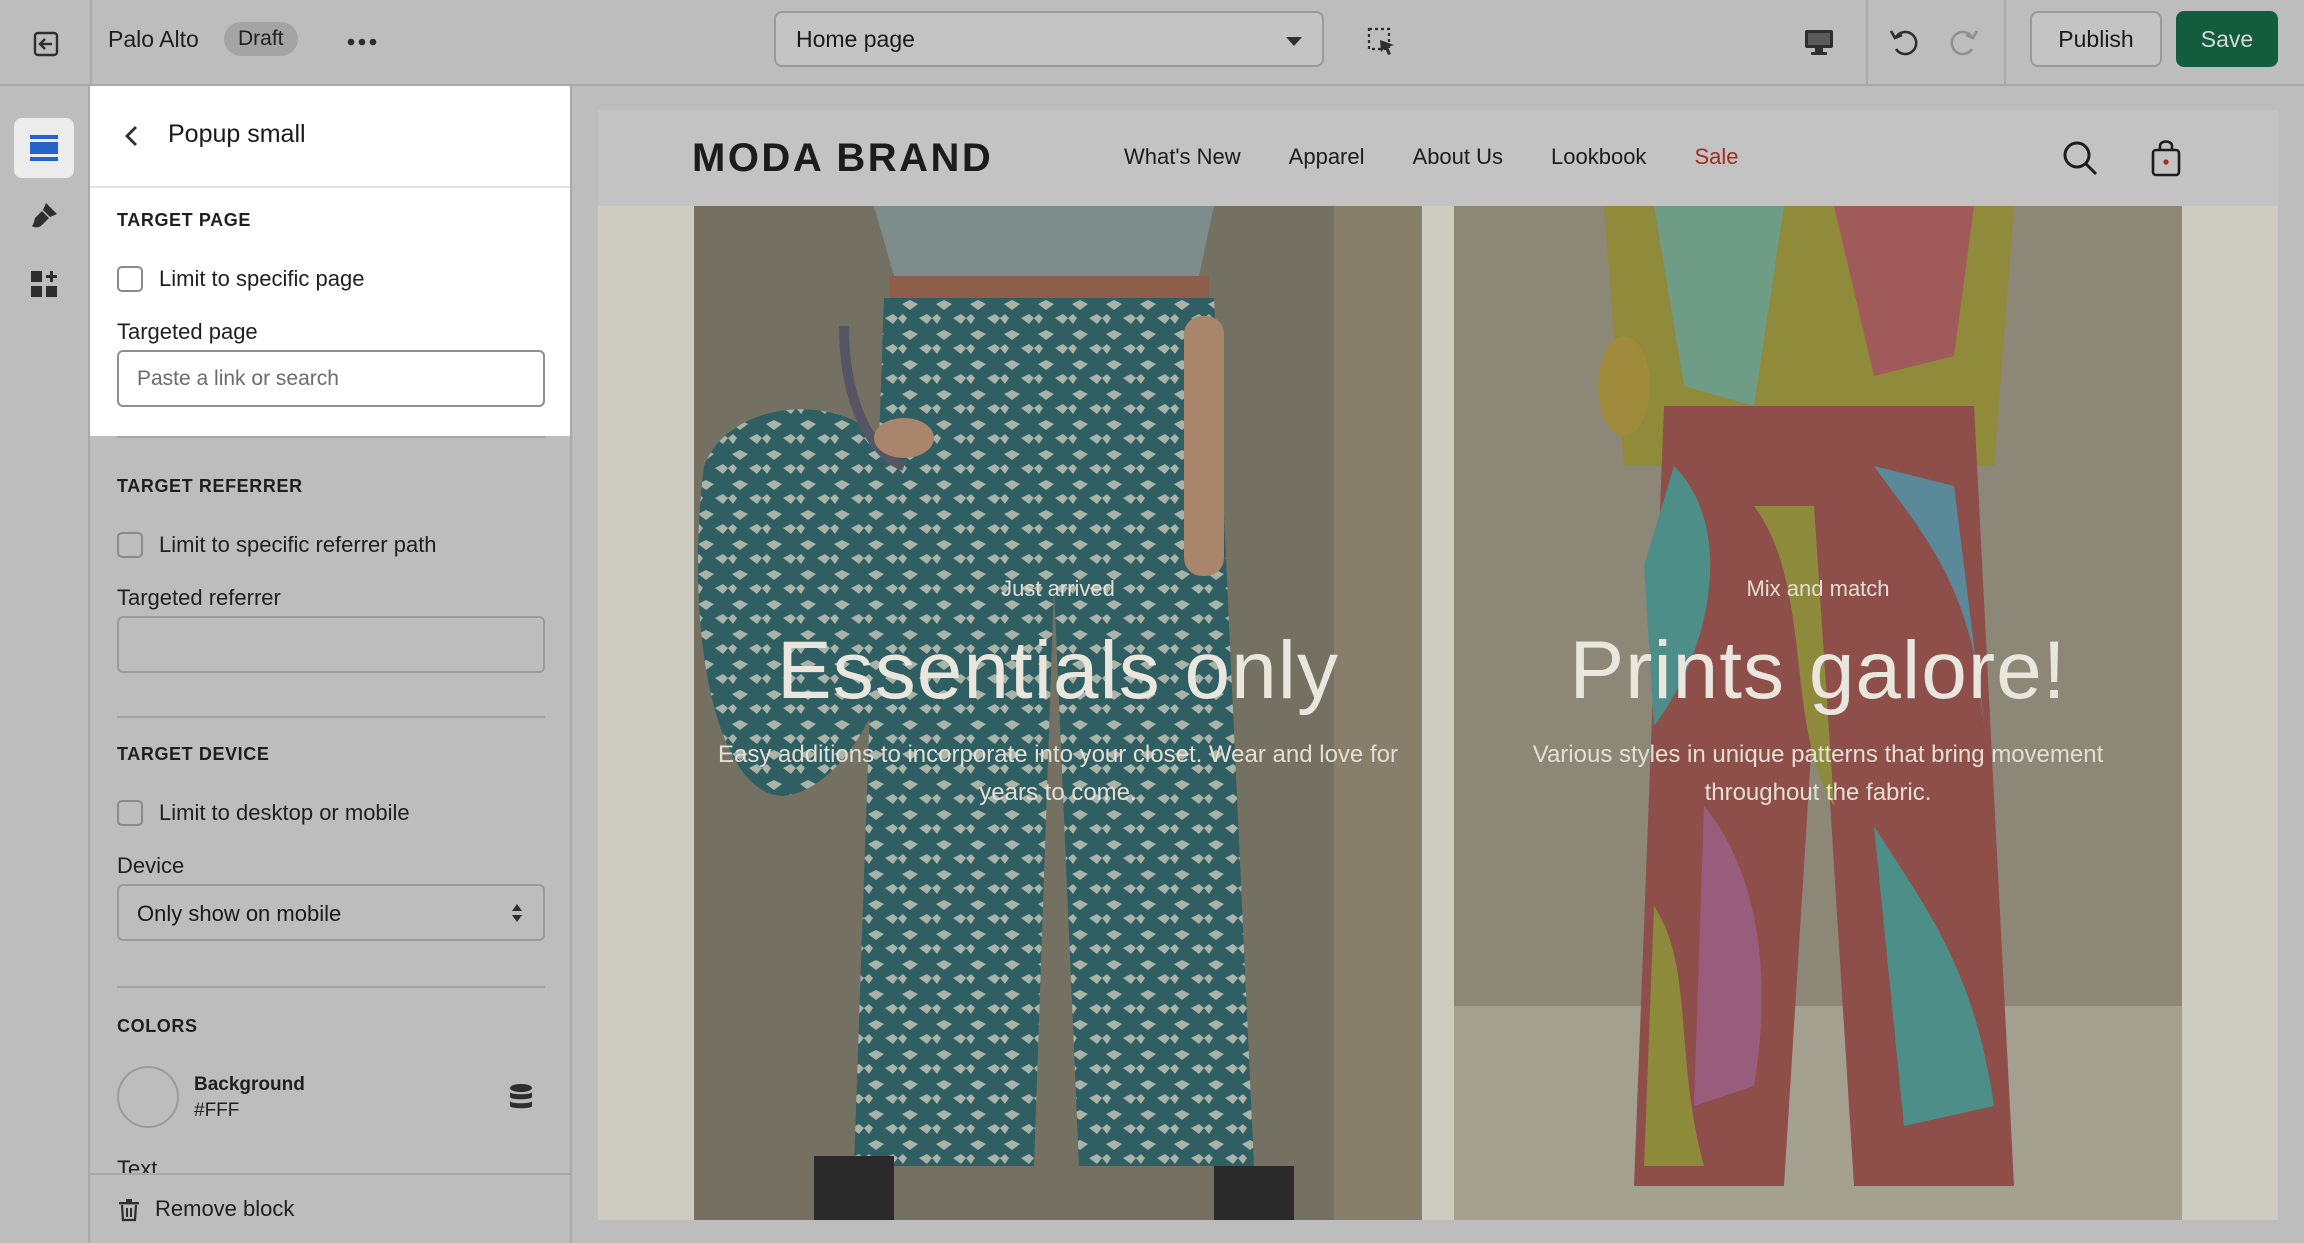 Image resolution: width=2304 pixels, height=1243 pixels. Describe the element at coordinates (225, 1208) in the screenshot. I see `remove-block-label: Remove block` at that location.